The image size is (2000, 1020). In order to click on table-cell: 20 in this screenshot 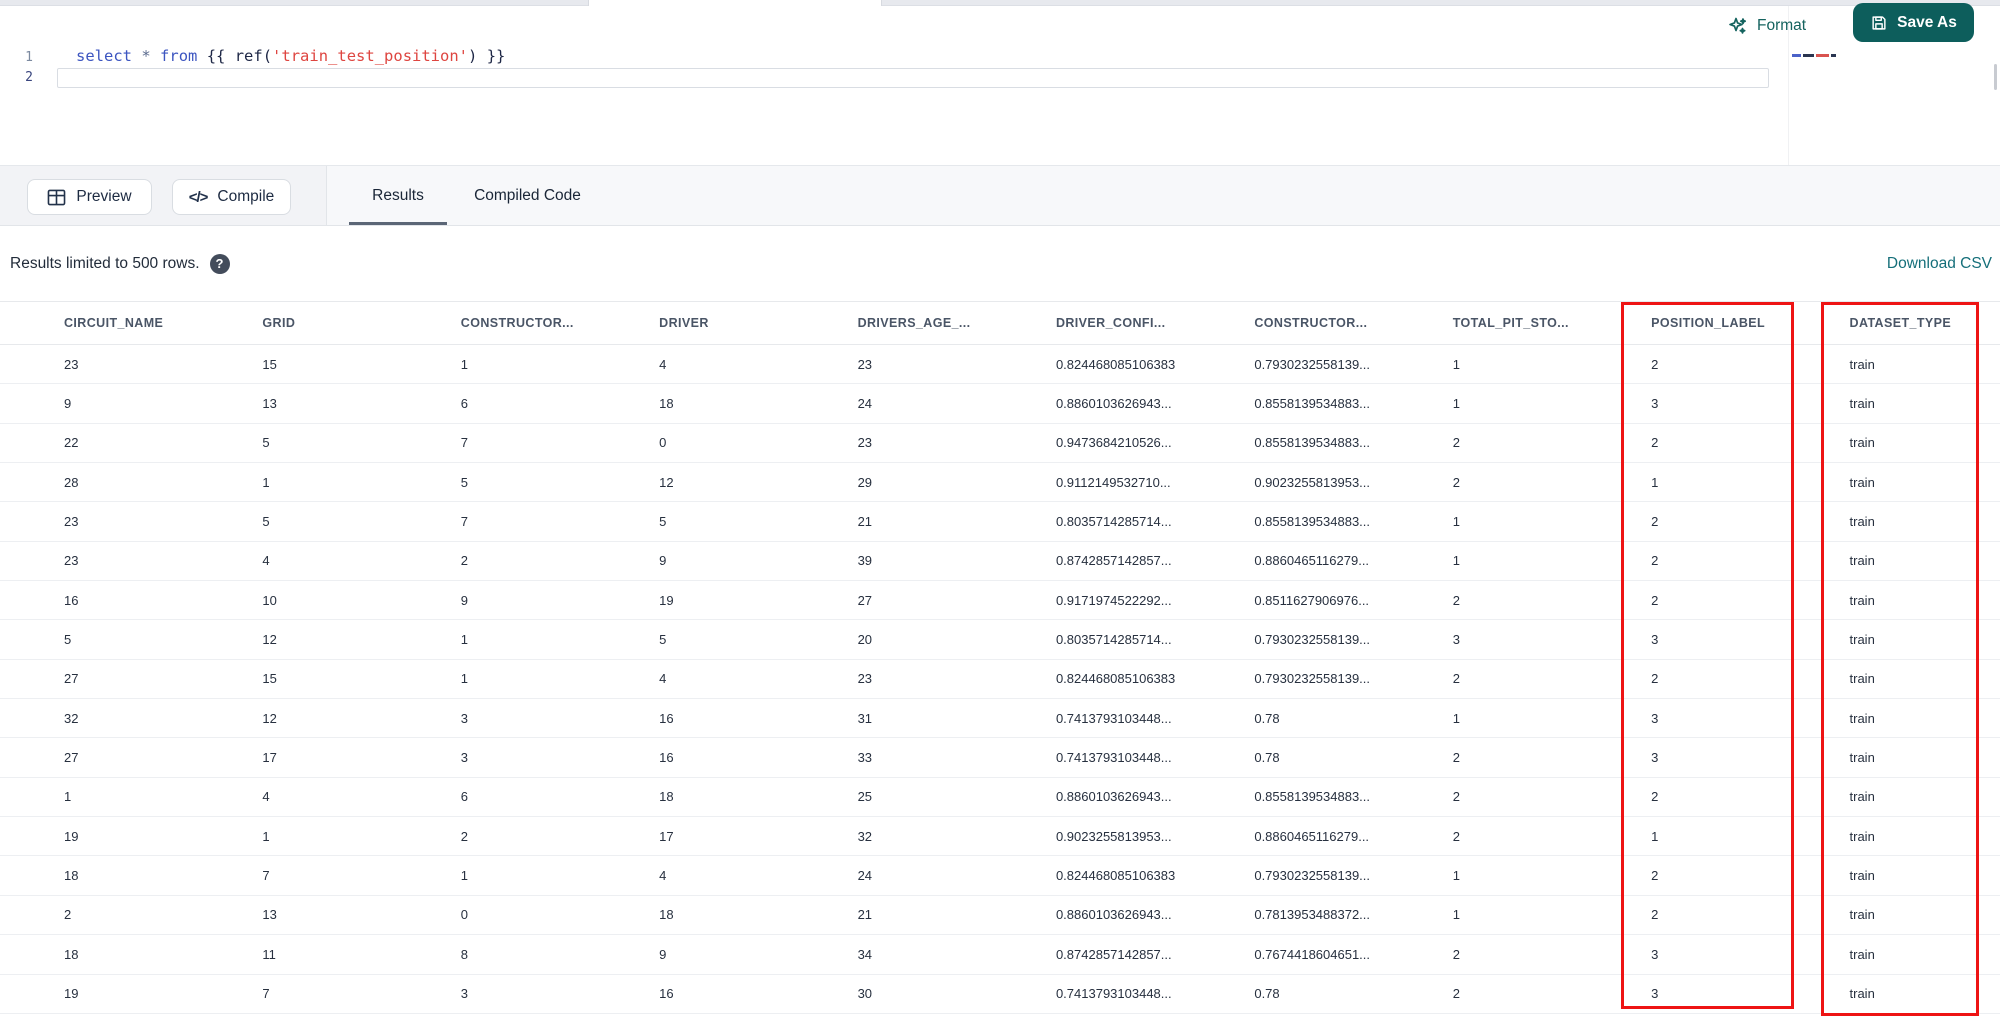, I will do `click(865, 640)`.